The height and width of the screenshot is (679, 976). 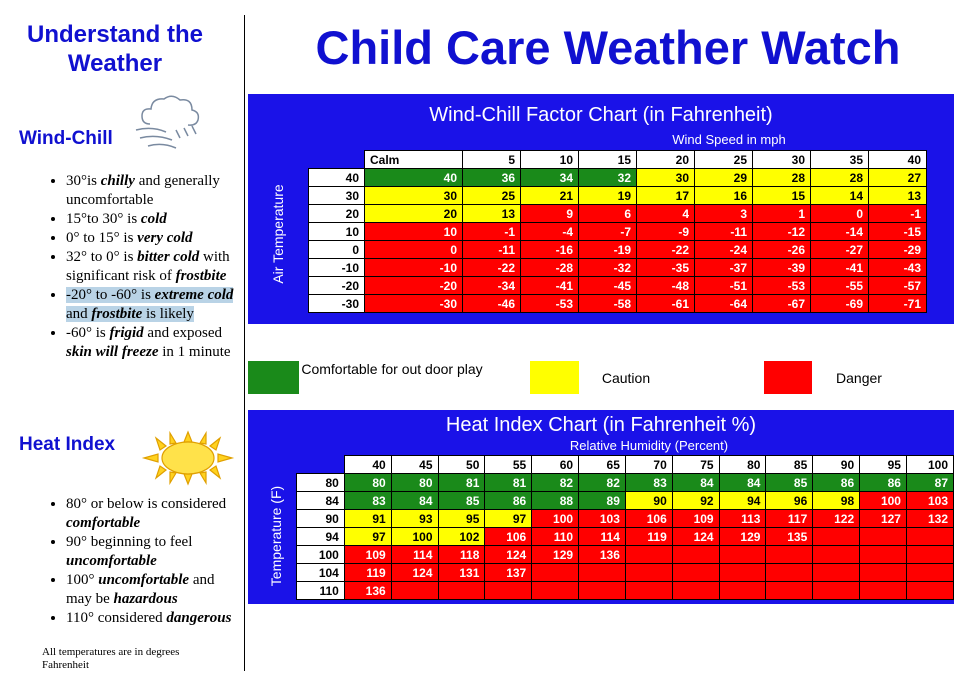 What do you see at coordinates (115, 49) in the screenshot?
I see `sidebar-title: Understand the Weather` at bounding box center [115, 49].